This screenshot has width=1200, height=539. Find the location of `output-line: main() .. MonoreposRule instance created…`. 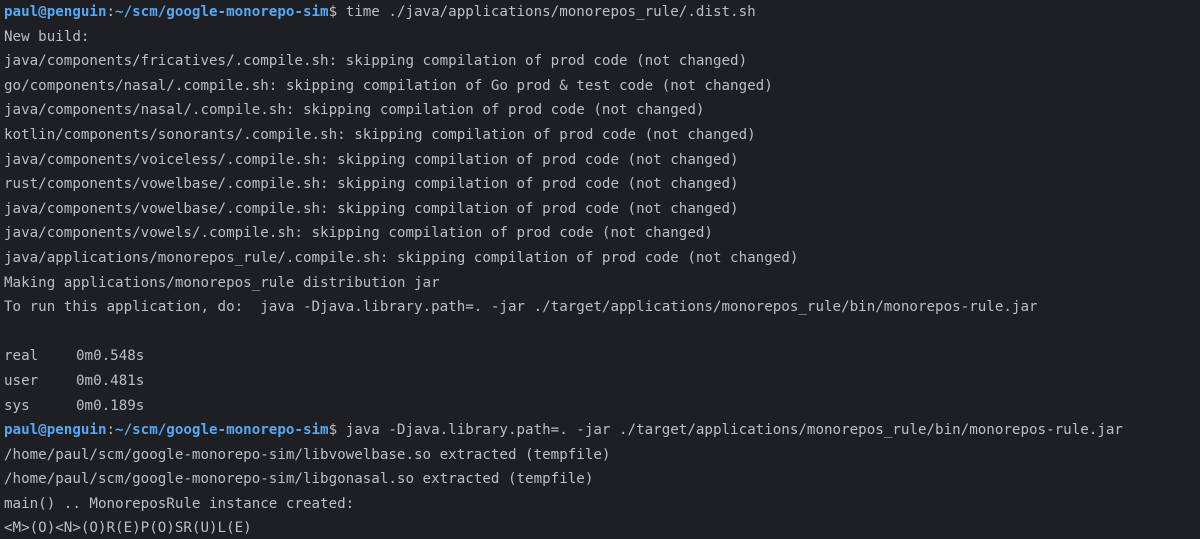

output-line: main() .. MonoreposRule instance created… is located at coordinates (179, 503).